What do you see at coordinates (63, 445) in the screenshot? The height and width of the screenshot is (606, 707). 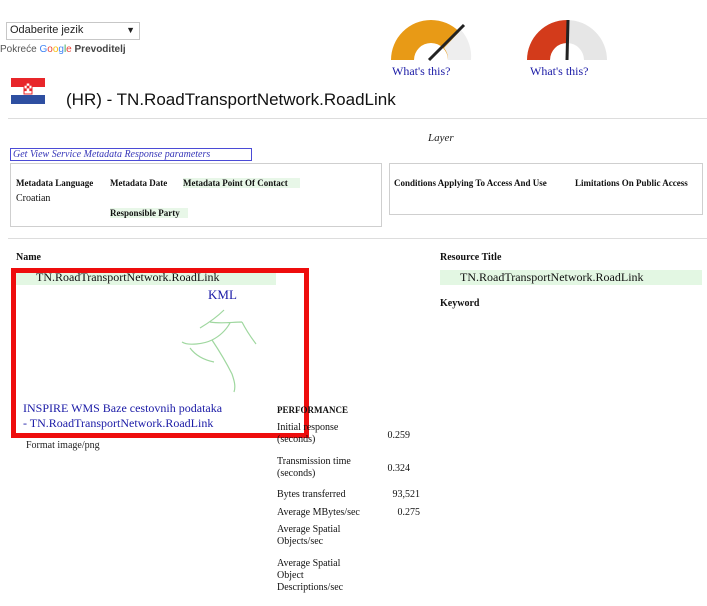 I see `format-label: Format image/png` at bounding box center [63, 445].